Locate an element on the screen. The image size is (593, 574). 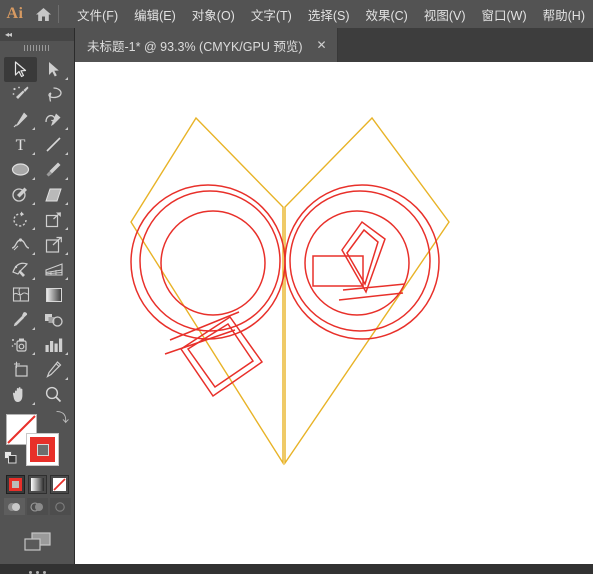
menu-item-help: 帮助(H) is located at coordinates (564, 14).